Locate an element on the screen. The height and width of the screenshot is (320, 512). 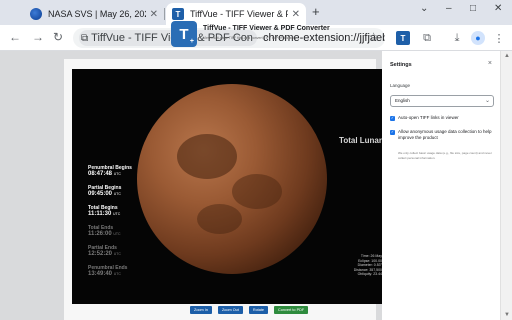
tiffvue-extension-icon: T is located at coordinates (403, 38).